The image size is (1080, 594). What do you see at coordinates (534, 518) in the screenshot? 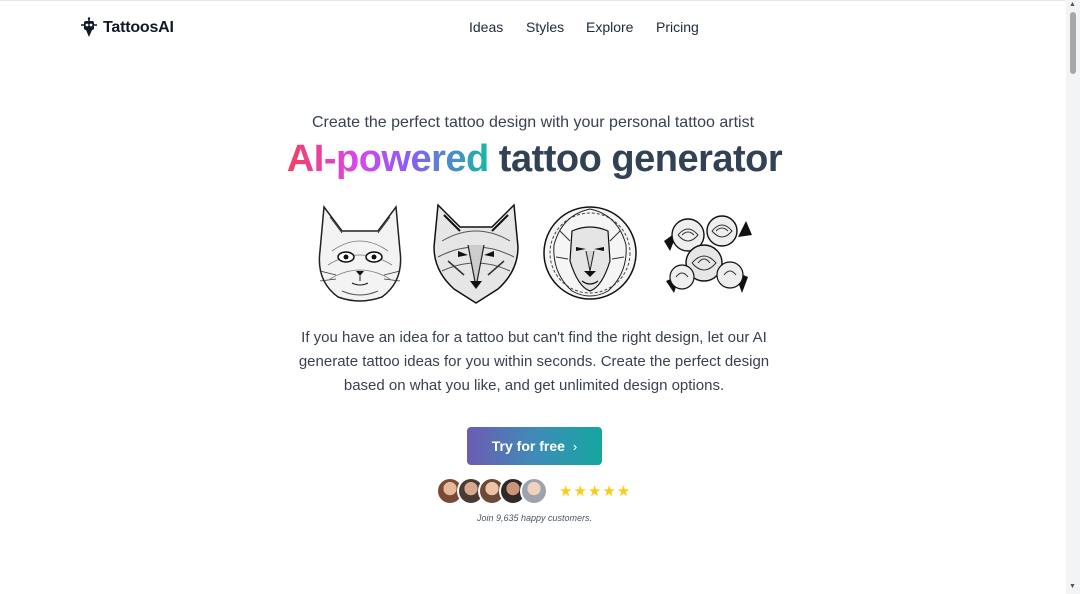
I see `social-proof-text: Join 9,635 happy customers.` at bounding box center [534, 518].